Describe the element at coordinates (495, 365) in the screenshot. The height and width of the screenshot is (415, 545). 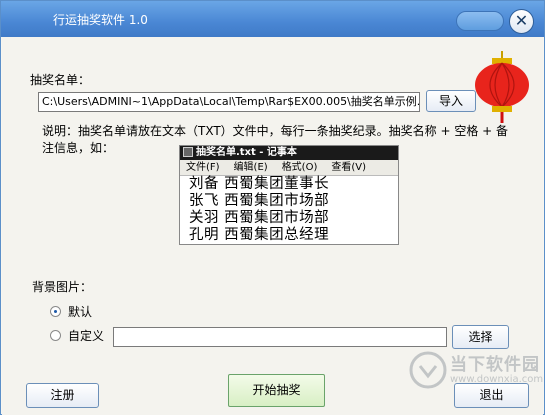
I see `watermark-name: 当下软件园` at that location.